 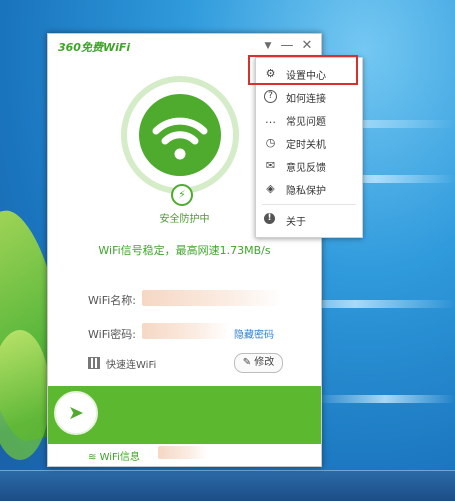 I want to click on wifi-name-field, so click(x=212, y=298).